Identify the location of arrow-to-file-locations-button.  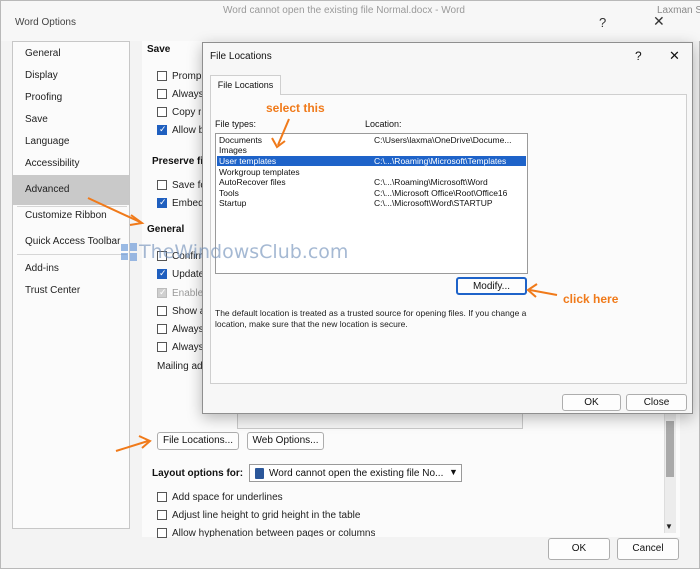
(133, 443).